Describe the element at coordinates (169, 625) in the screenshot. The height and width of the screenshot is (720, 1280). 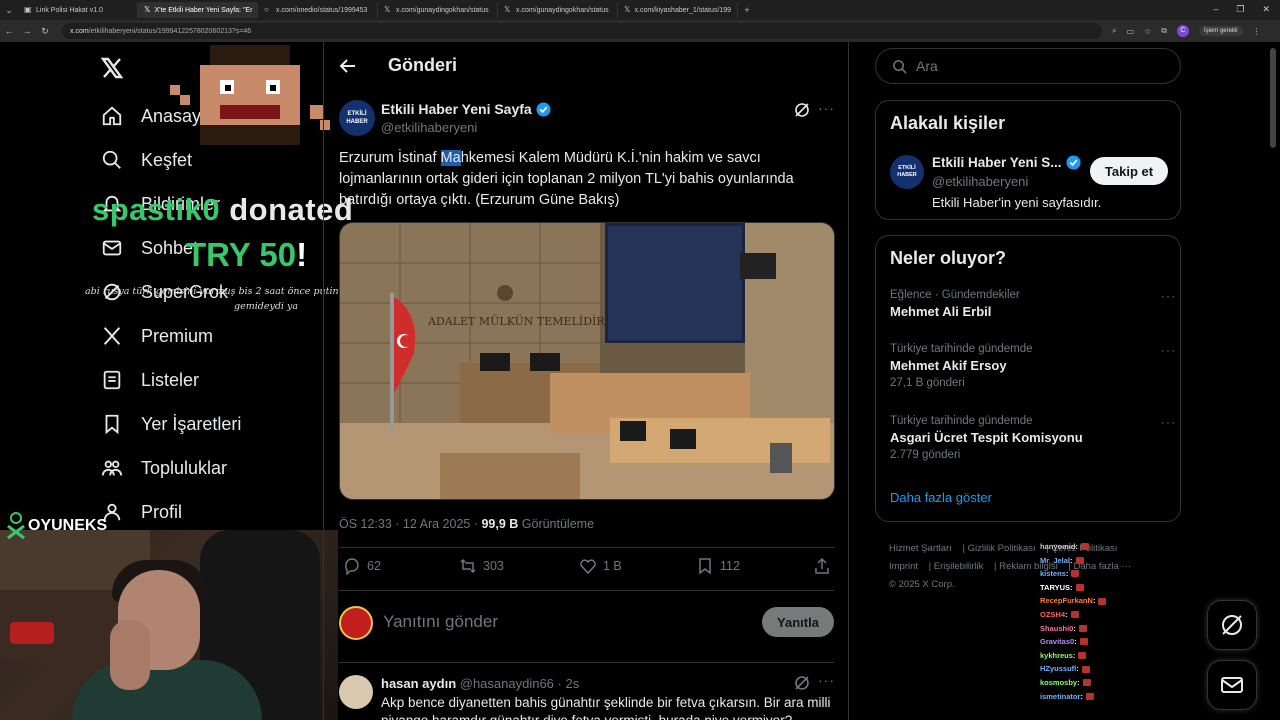
I see `webcam-feed` at that location.